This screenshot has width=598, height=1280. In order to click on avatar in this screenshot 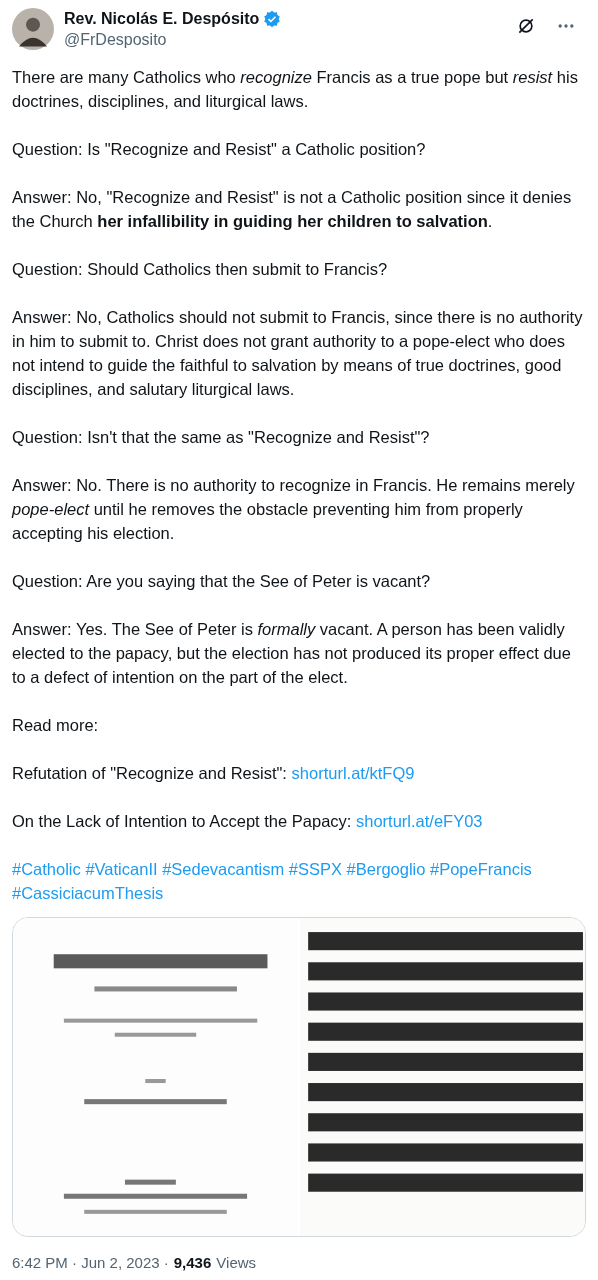, I will do `click(33, 29)`.